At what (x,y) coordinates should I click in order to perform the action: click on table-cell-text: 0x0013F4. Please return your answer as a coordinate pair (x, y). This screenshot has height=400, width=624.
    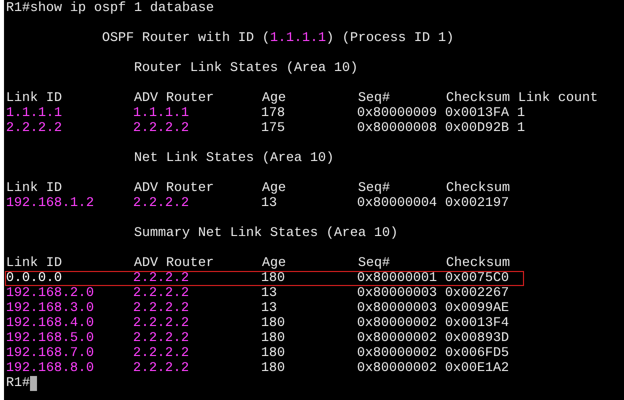
    Looking at the image, I should click on (477, 323).